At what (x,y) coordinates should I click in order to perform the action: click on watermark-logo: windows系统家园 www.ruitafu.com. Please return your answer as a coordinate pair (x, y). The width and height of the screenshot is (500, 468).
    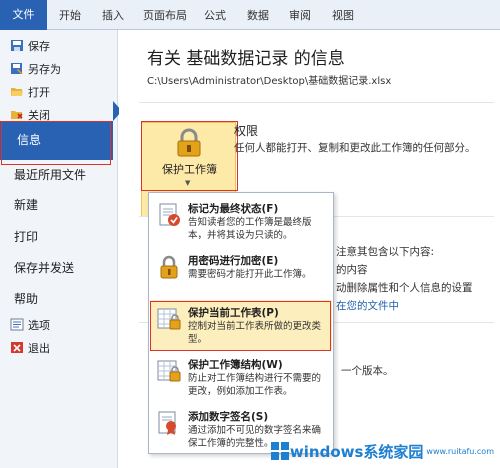
    Looking at the image, I should click on (382, 451).